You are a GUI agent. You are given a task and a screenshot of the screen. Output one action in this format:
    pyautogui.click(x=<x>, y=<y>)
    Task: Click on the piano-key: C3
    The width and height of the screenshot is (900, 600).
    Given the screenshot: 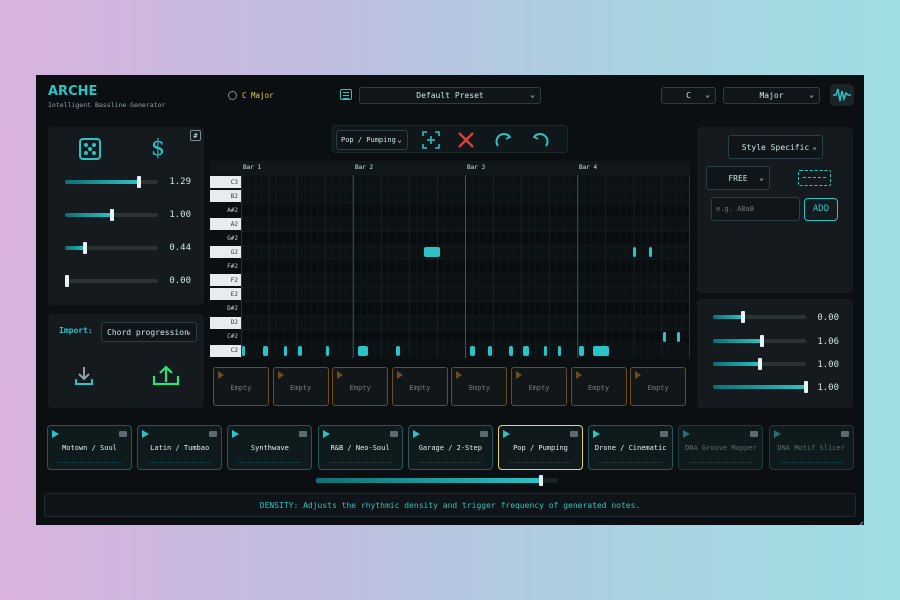 What is the action you would take?
    pyautogui.click(x=225, y=182)
    